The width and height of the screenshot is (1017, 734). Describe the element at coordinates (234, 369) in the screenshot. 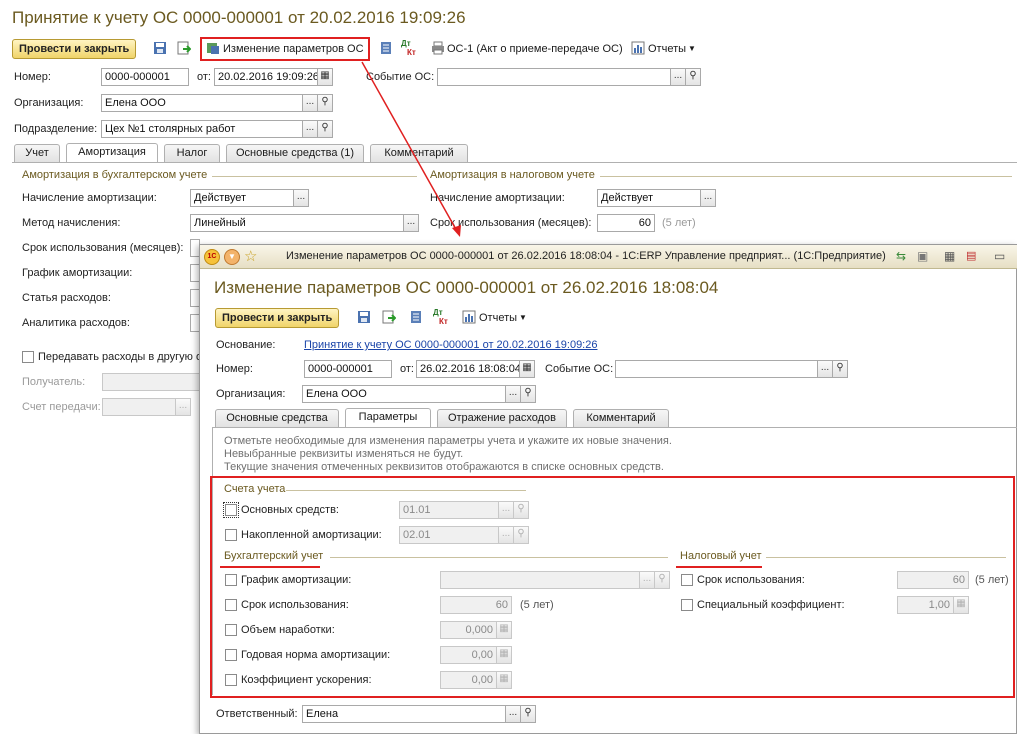

I see `number-label: Номер:` at that location.